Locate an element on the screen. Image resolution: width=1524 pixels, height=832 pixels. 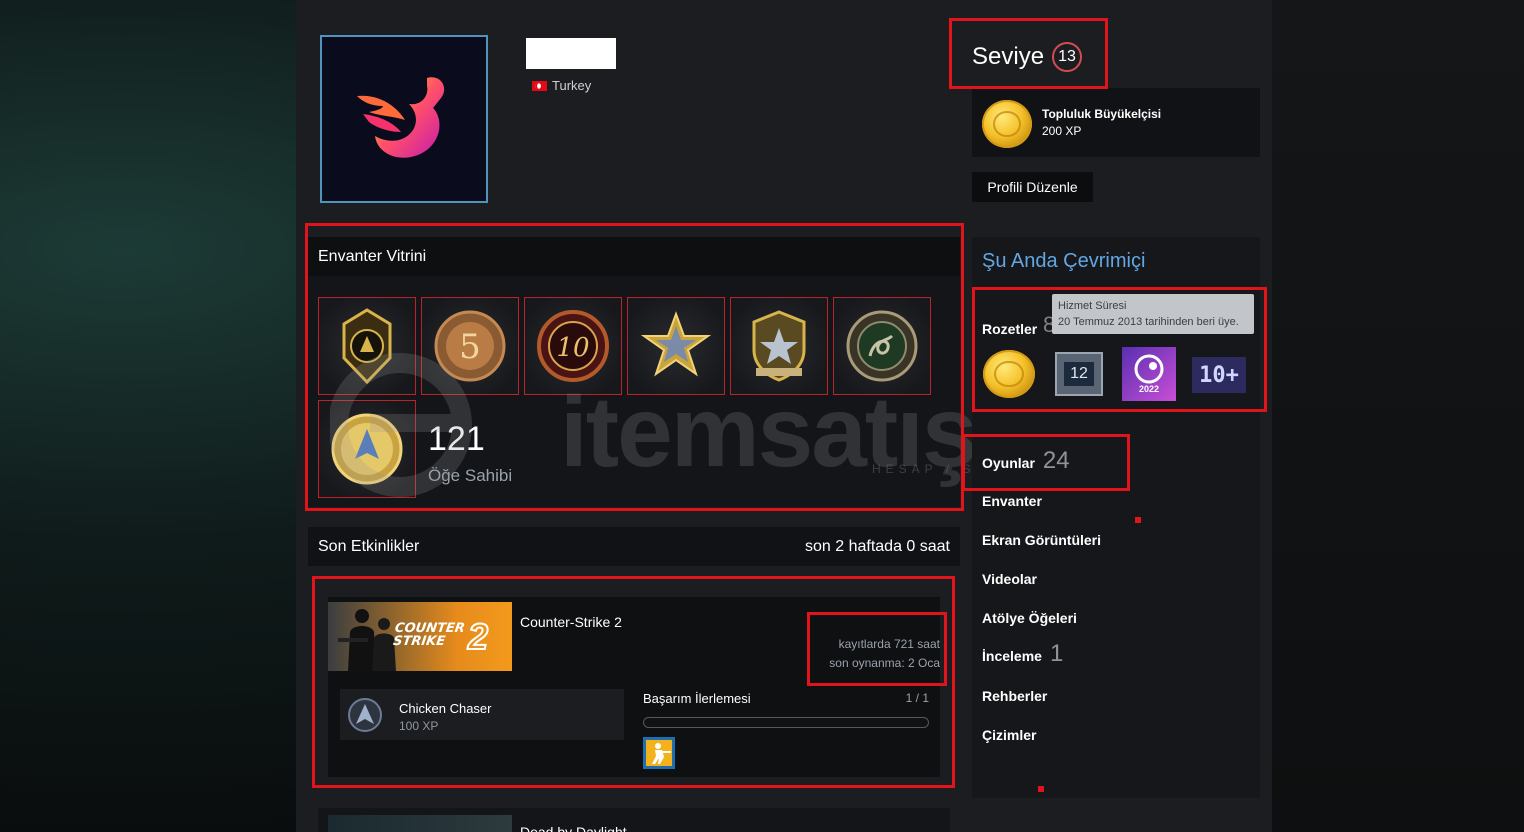
nav-games: Oyunlar 24 is located at coordinates (1026, 461).